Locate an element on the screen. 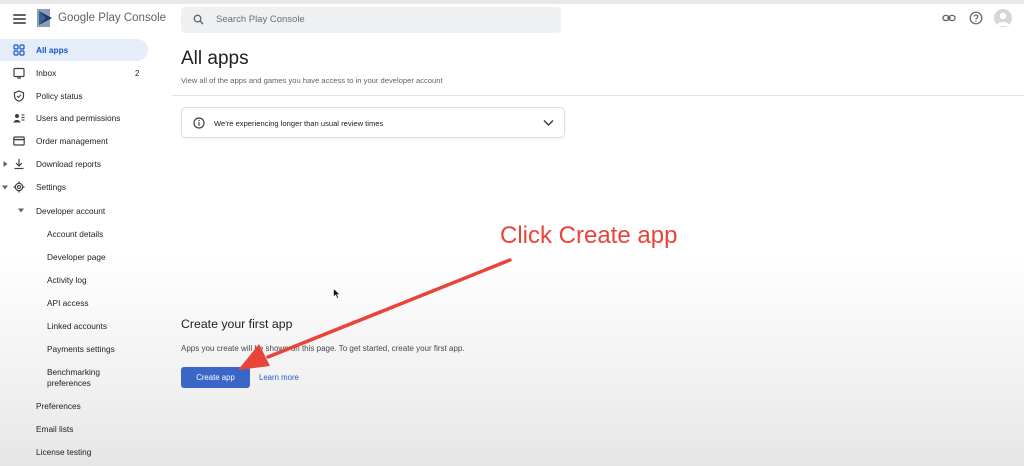  mouse-cursor-icon is located at coordinates (337, 293).